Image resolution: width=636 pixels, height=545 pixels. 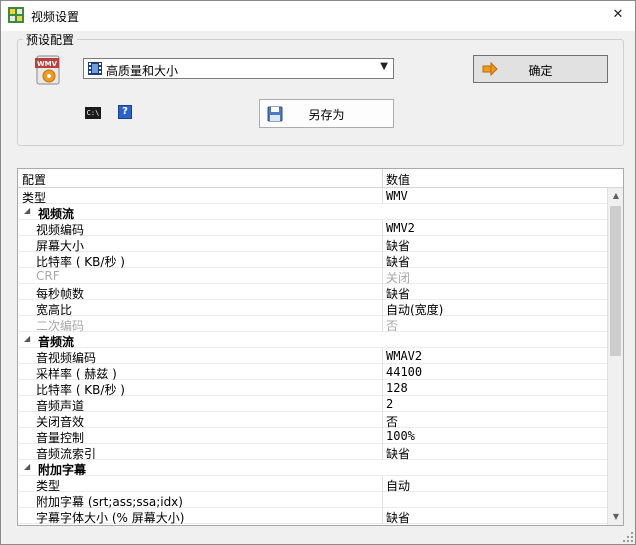 I want to click on property-value: WMV2, so click(x=400, y=228).